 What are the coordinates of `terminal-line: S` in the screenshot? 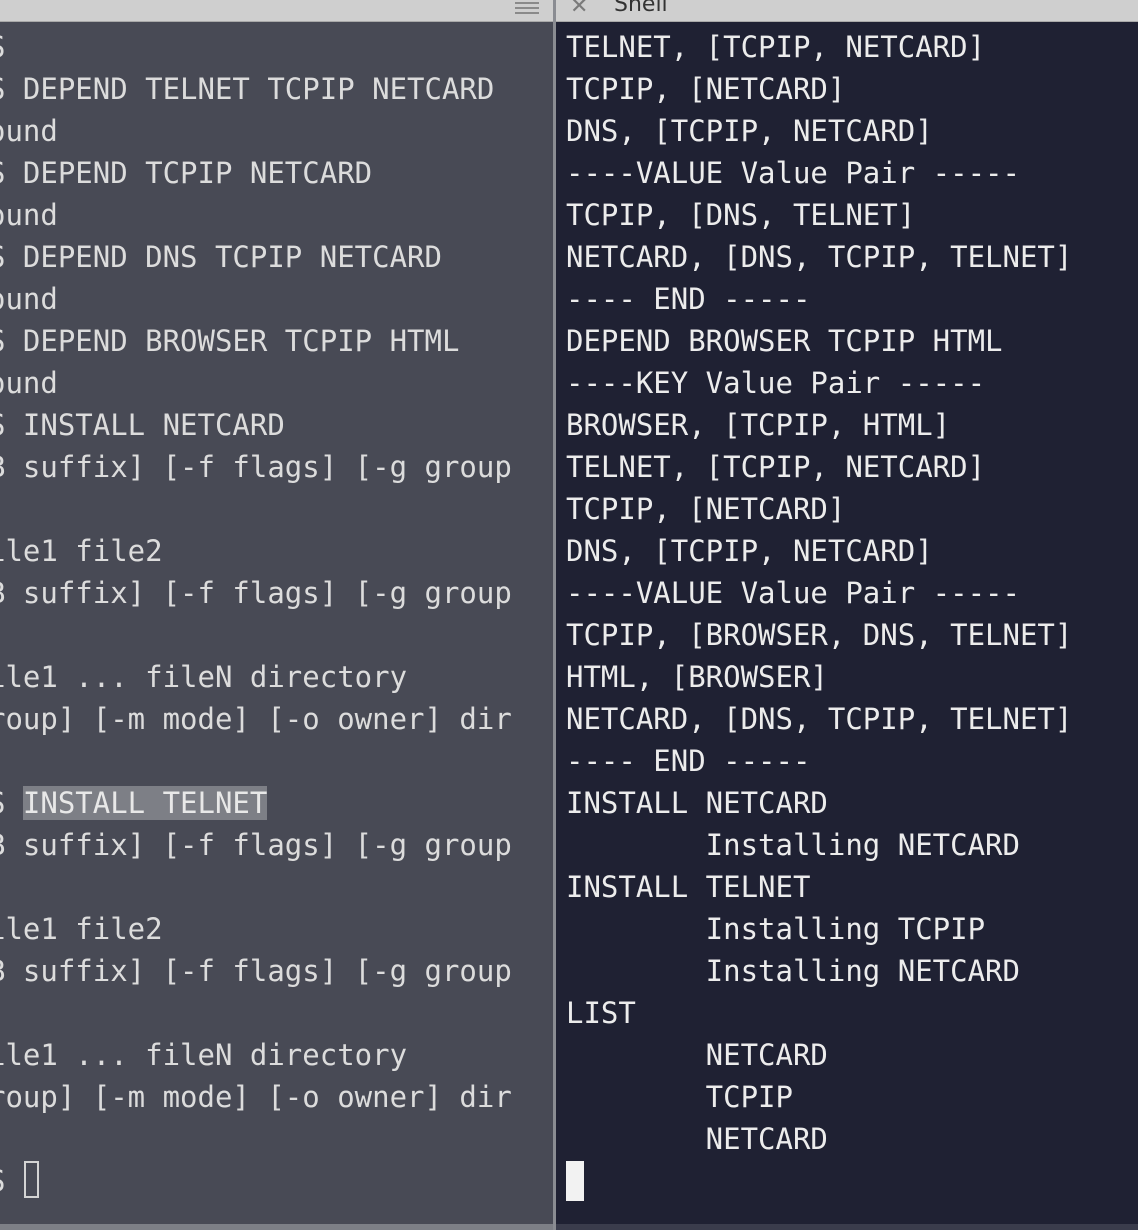 It's located at (276, 47).